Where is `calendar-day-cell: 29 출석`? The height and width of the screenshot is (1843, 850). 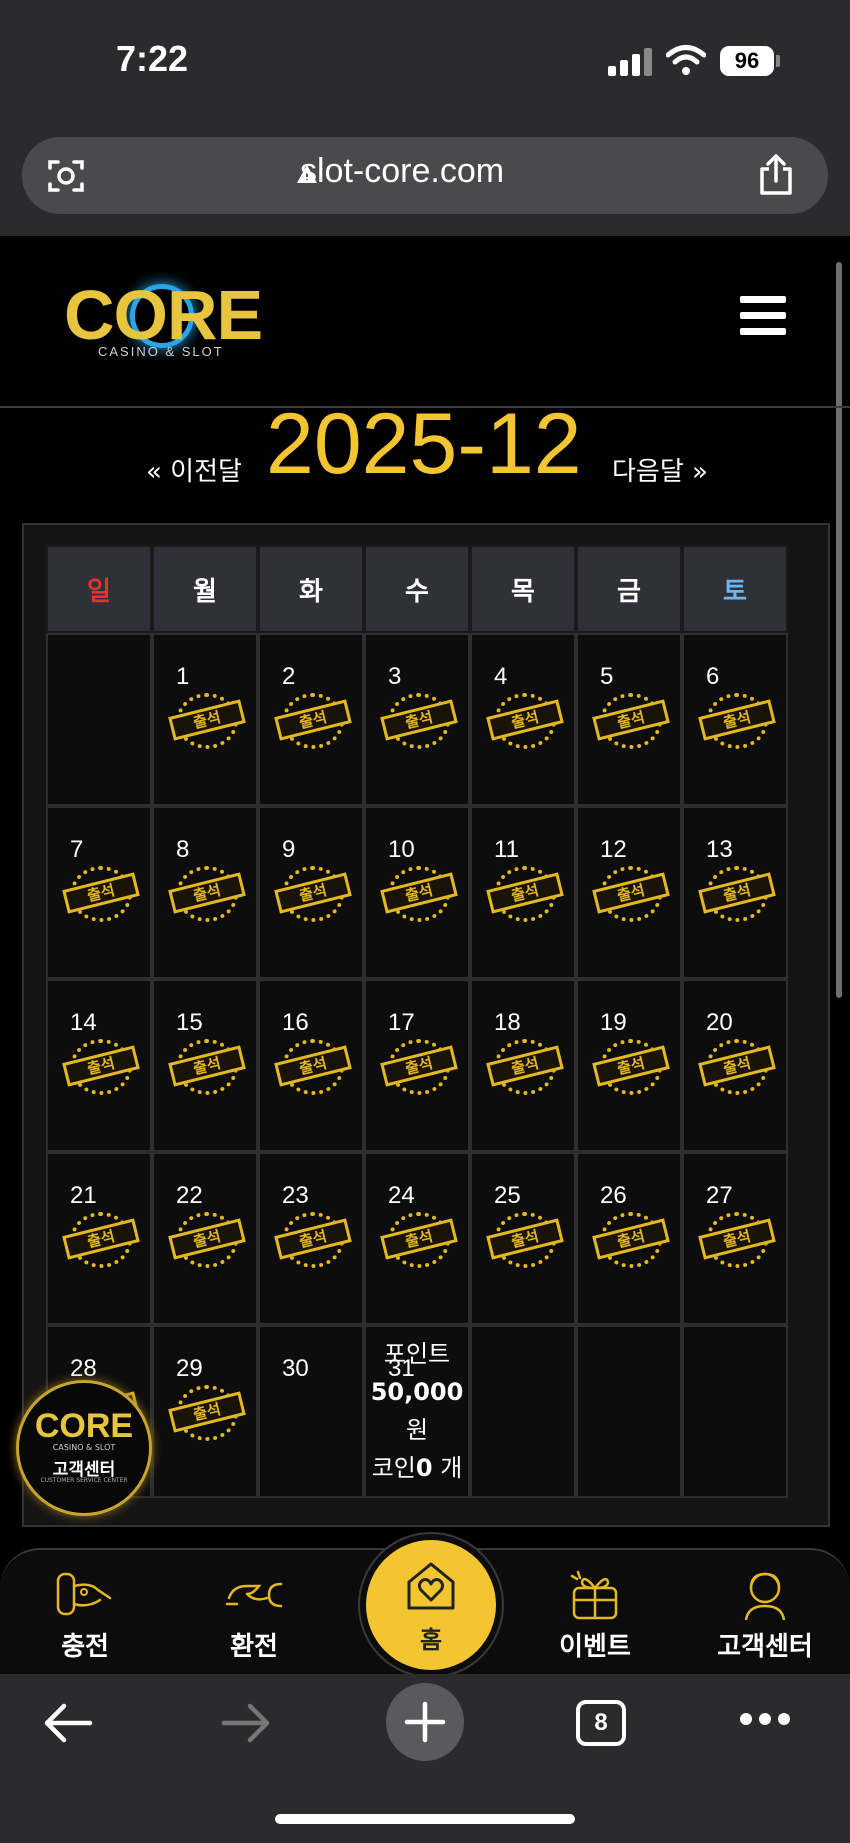
calendar-day-cell: 29 출석 is located at coordinates (205, 1411).